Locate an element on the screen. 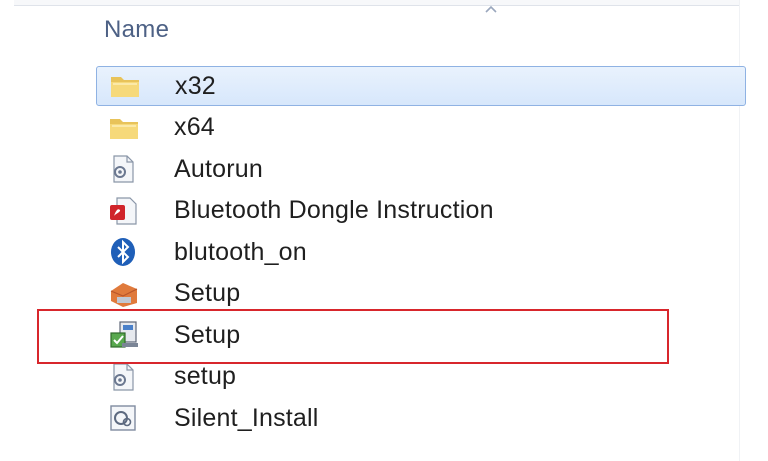  name-column-header: Name is located at coordinates (421, 30).